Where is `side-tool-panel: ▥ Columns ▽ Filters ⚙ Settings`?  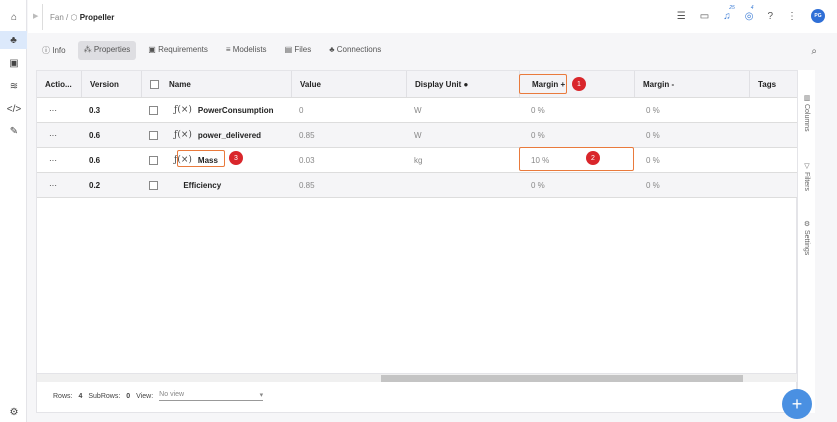
side-tool-panel: ▥ Columns ▽ Filters ⚙ Settings is located at coordinates (806, 241).